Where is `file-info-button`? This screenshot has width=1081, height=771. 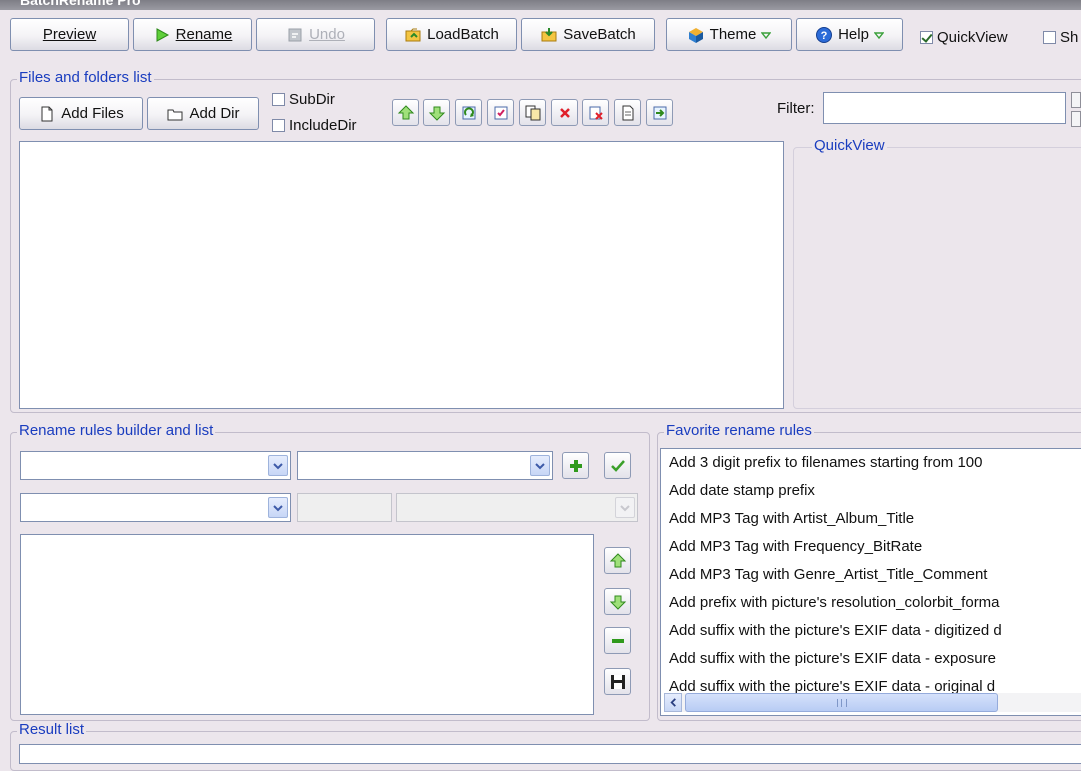 file-info-button is located at coordinates (627, 112).